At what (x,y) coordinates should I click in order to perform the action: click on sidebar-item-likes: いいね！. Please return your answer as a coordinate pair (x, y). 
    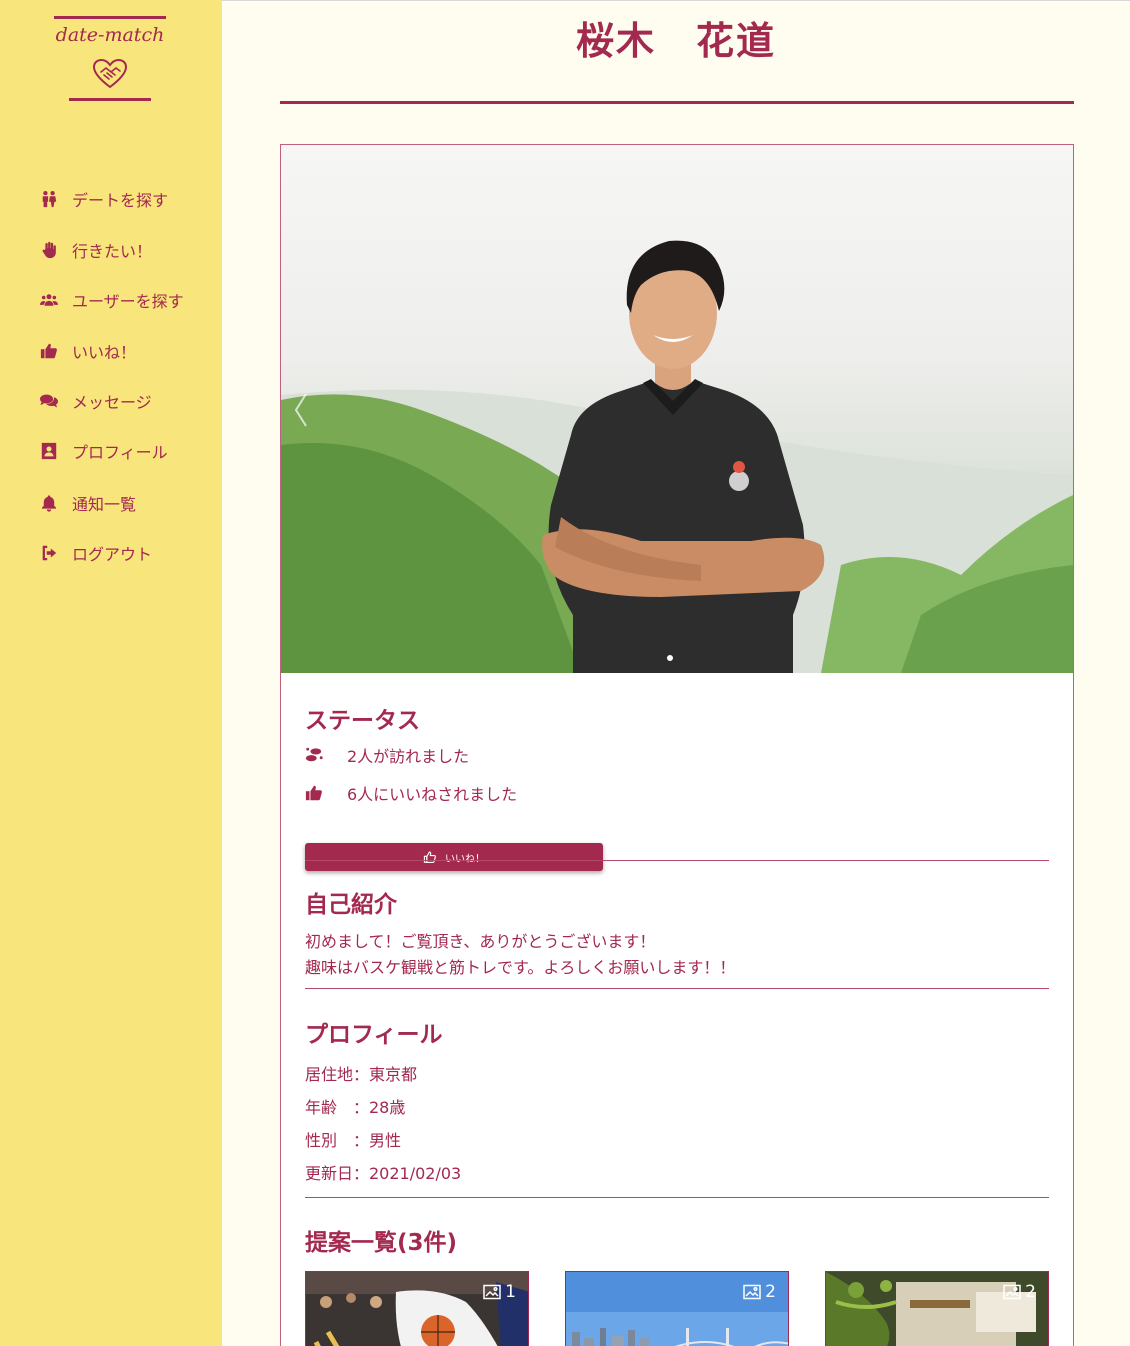
    Looking at the image, I should click on (87, 351).